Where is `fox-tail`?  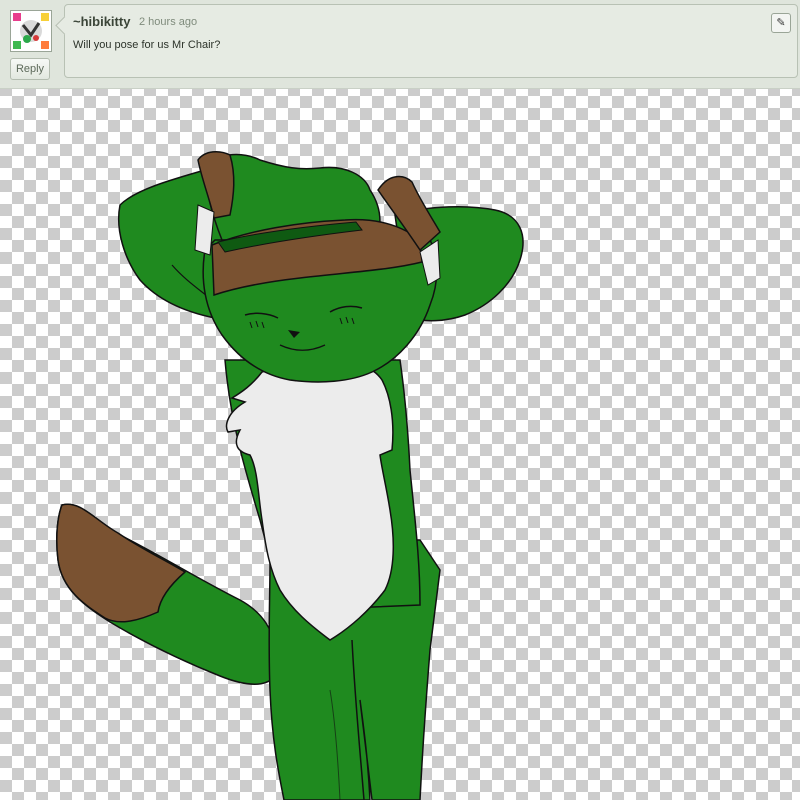 fox-tail is located at coordinates (167, 594).